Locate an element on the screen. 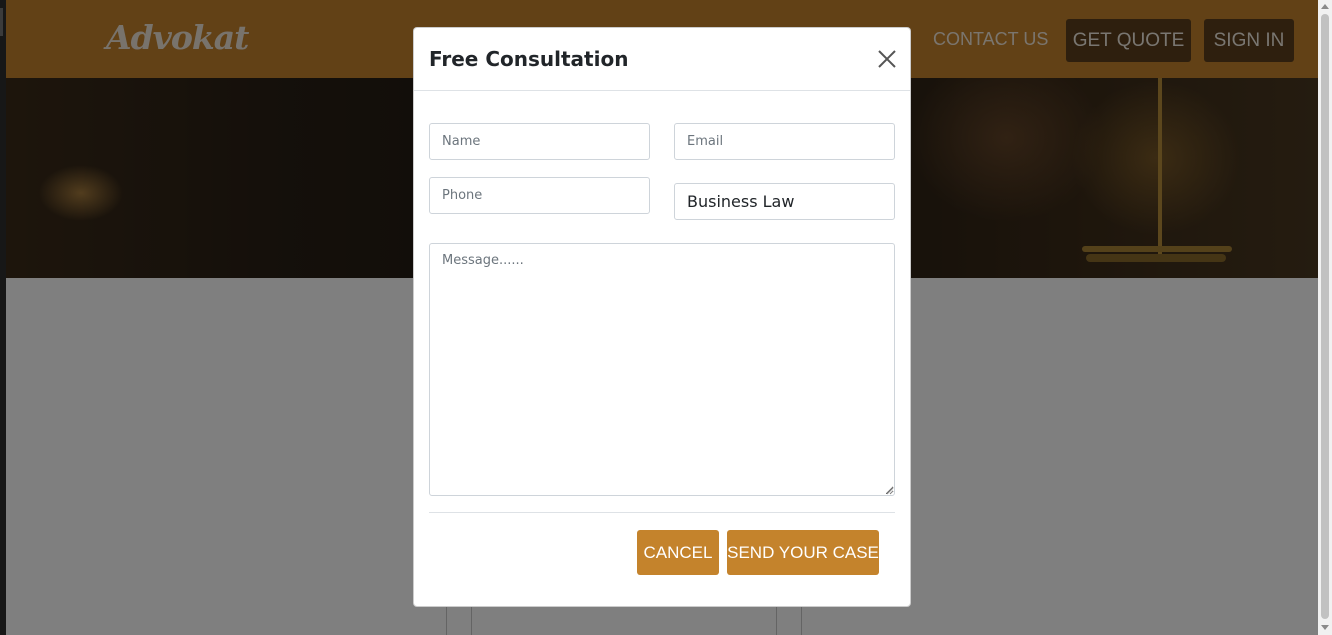 The height and width of the screenshot is (635, 1332). modal-title: Free Consultation is located at coordinates (529, 59).